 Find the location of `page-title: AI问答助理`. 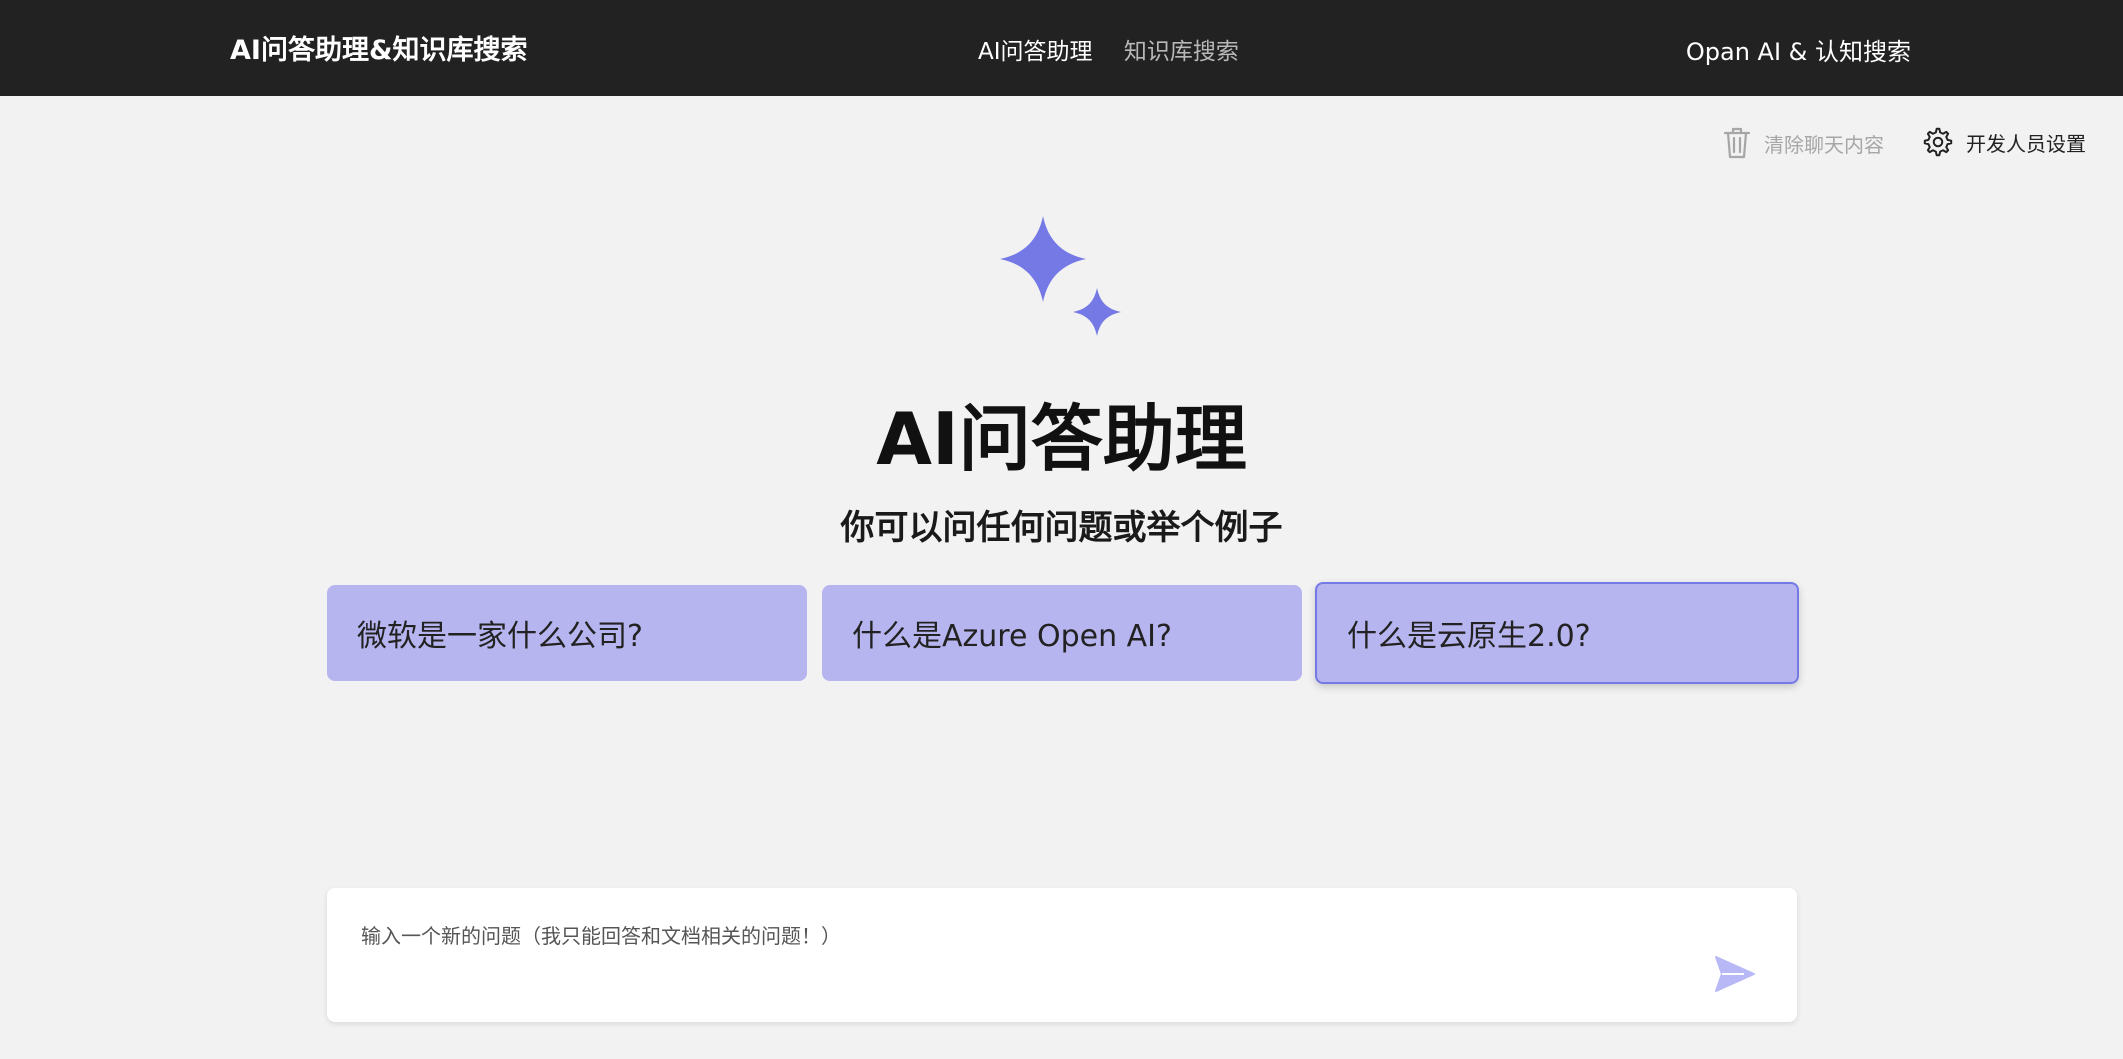

page-title: AI问答助理 is located at coordinates (1061, 439).